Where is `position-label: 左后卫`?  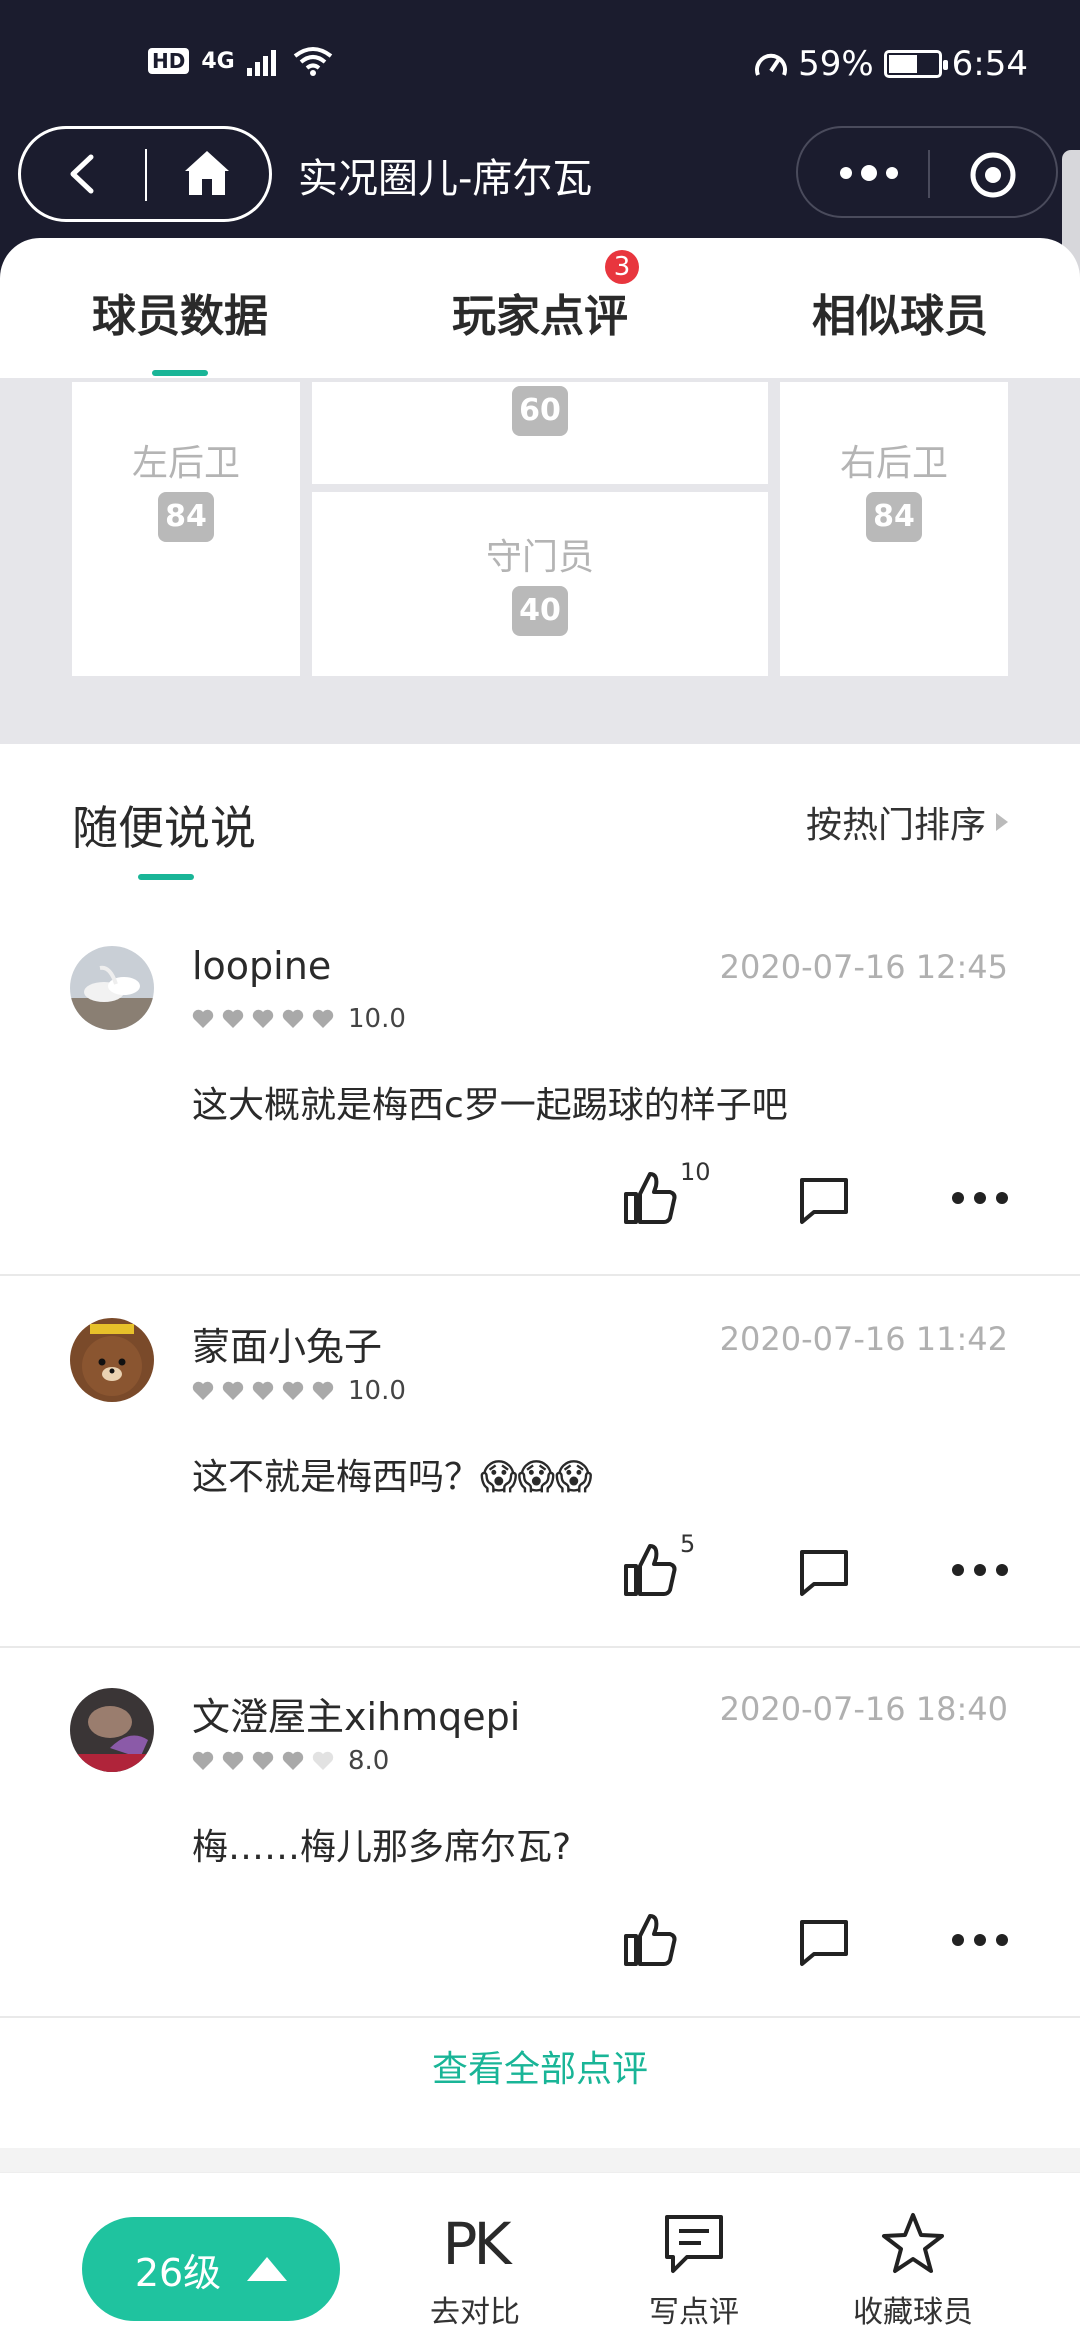
position-label: 左后卫 is located at coordinates (185, 463).